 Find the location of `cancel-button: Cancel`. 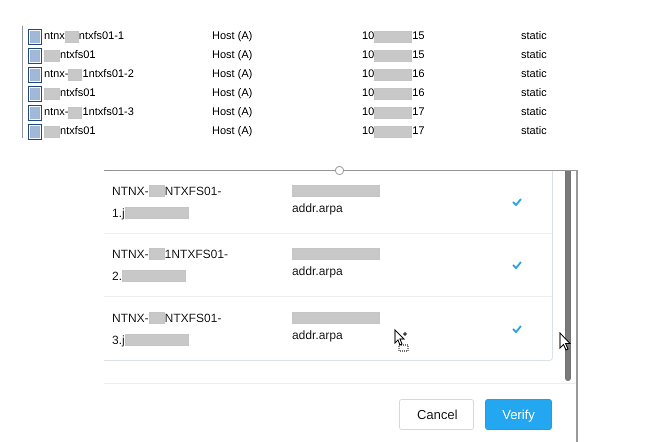

cancel-button: Cancel is located at coordinates (436, 414).